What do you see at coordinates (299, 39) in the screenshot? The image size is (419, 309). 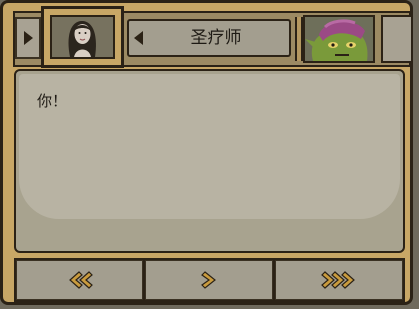 I see `header-divider` at bounding box center [299, 39].